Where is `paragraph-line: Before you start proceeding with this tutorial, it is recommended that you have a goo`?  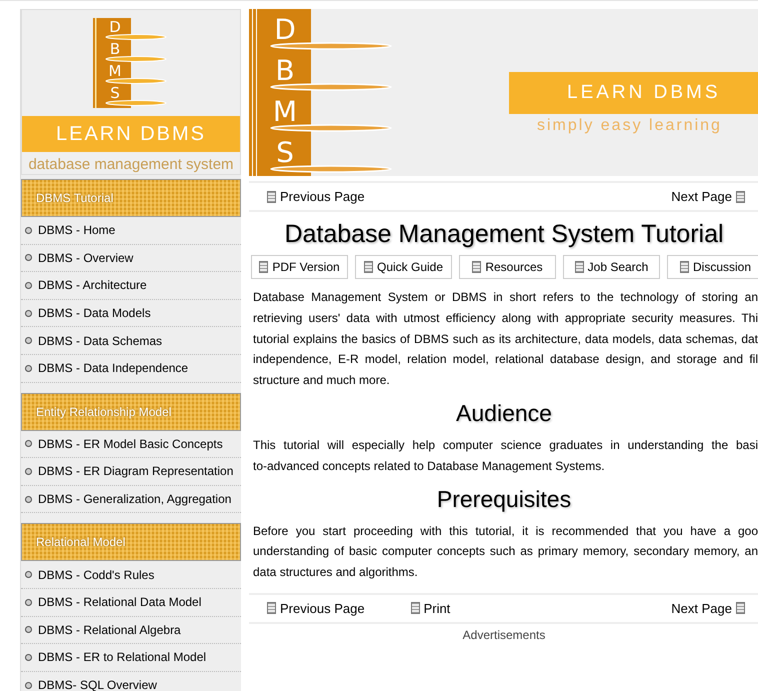
paragraph-line: Before you start proceeding with this tutorial, it is recommended that you have a goo is located at coordinates (505, 531).